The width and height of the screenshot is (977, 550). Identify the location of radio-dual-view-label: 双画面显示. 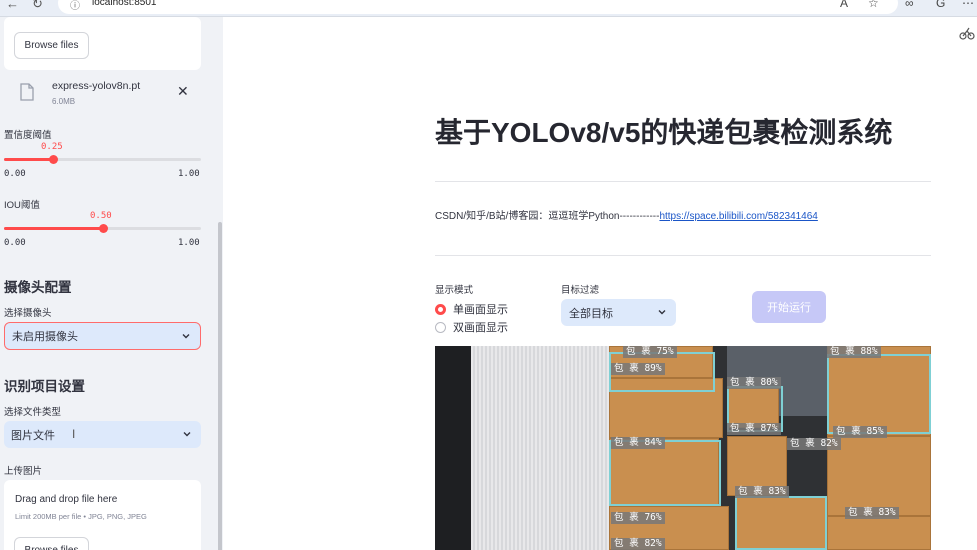
(480, 328).